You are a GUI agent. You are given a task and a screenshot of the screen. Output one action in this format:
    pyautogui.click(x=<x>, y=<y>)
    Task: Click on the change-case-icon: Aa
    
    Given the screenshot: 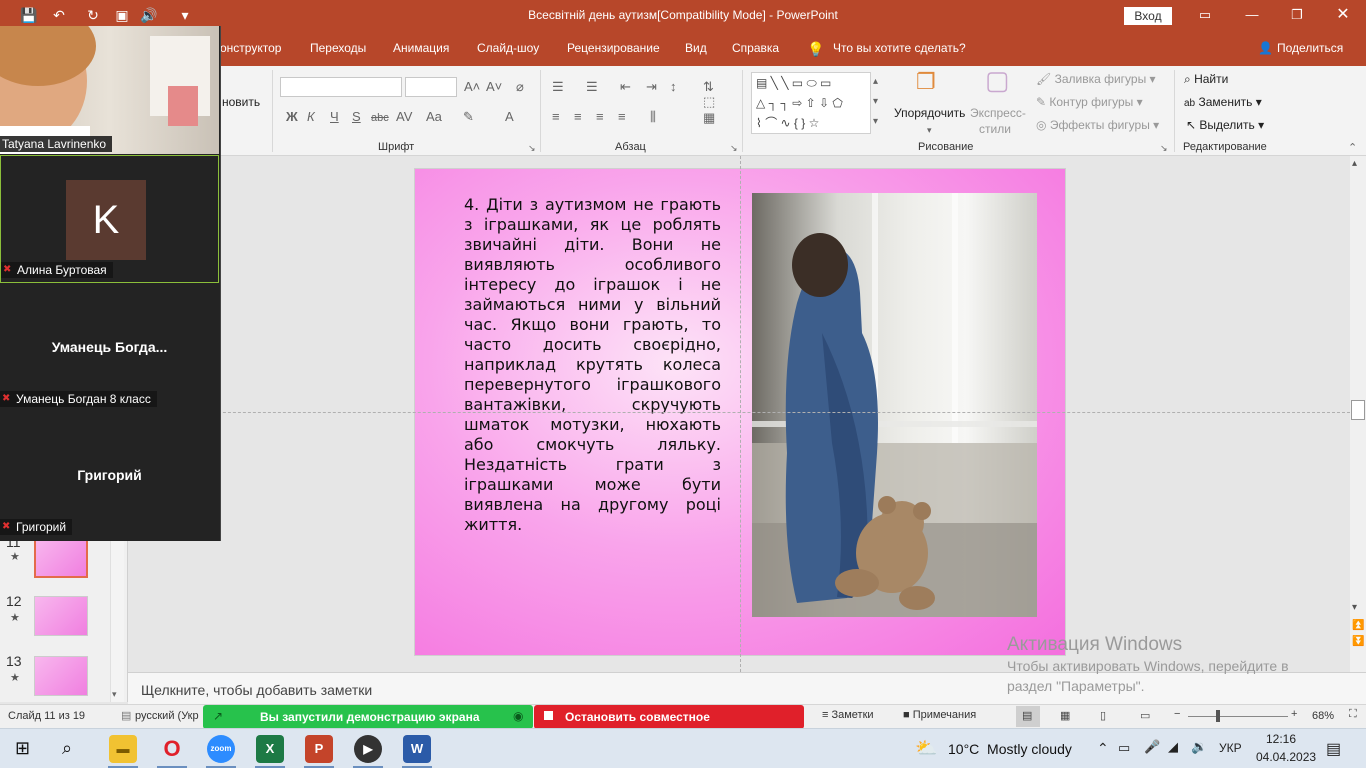 What is the action you would take?
    pyautogui.click(x=434, y=117)
    